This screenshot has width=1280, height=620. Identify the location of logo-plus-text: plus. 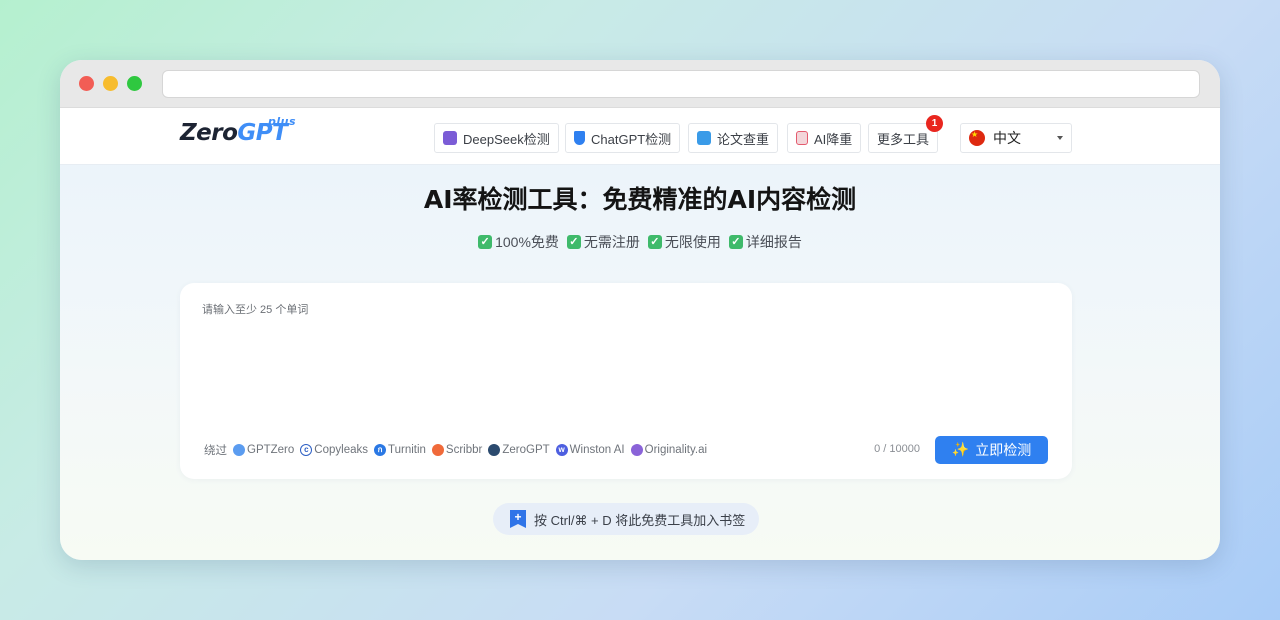
(282, 121).